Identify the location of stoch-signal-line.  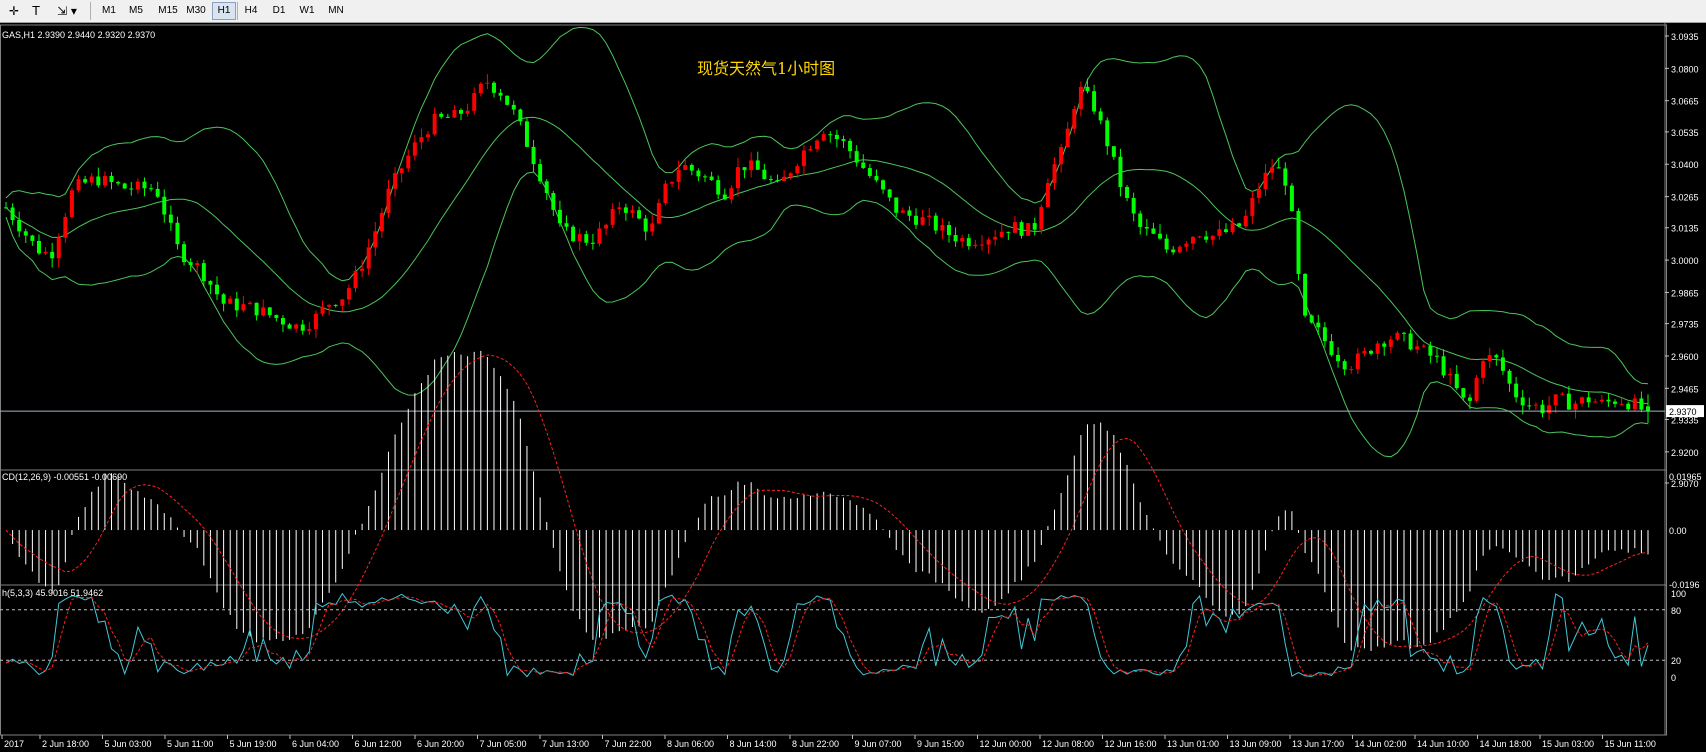
(827, 635).